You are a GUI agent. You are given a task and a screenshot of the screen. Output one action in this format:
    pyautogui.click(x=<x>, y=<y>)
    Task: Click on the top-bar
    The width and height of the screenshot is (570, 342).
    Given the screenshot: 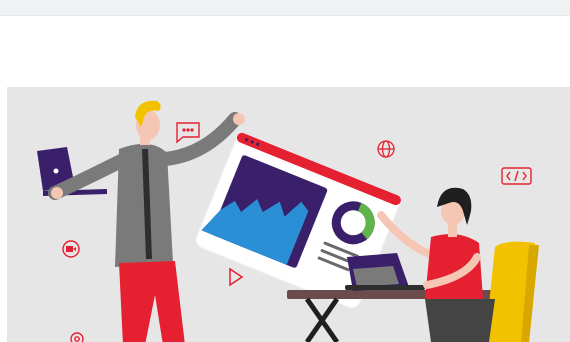 What is the action you would take?
    pyautogui.click(x=285, y=8)
    